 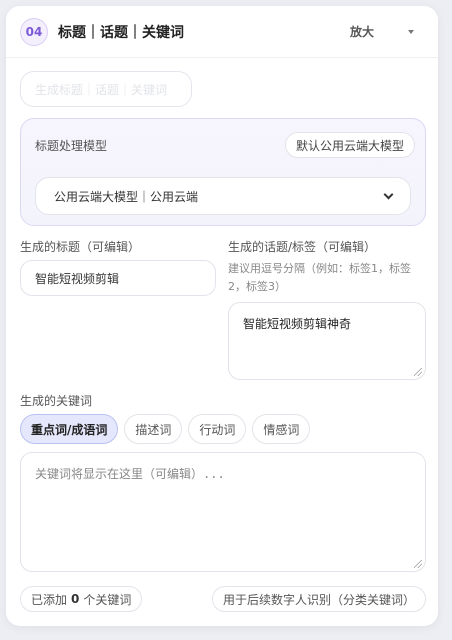 I want to click on zoom-label: 放大, so click(x=361, y=32).